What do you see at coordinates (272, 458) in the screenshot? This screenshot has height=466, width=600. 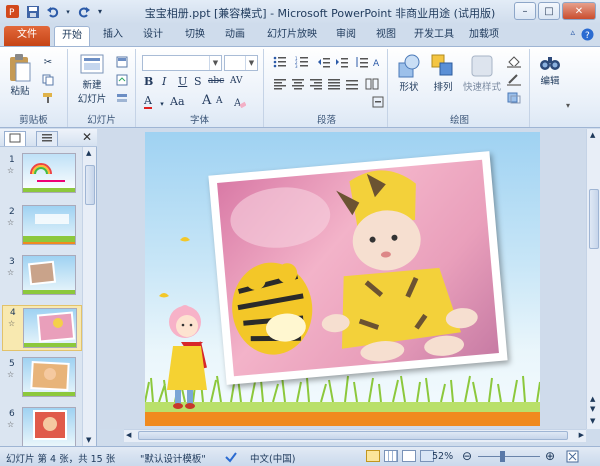 I see `language-indicator: 中文(中国)` at bounding box center [272, 458].